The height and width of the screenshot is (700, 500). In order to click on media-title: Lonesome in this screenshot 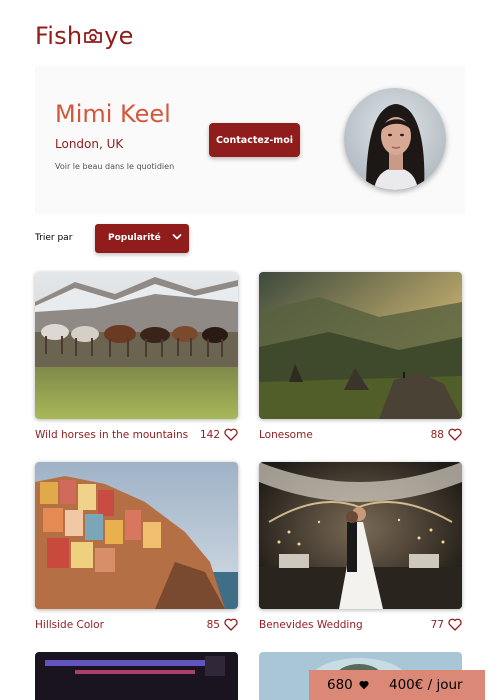, I will do `click(286, 435)`.